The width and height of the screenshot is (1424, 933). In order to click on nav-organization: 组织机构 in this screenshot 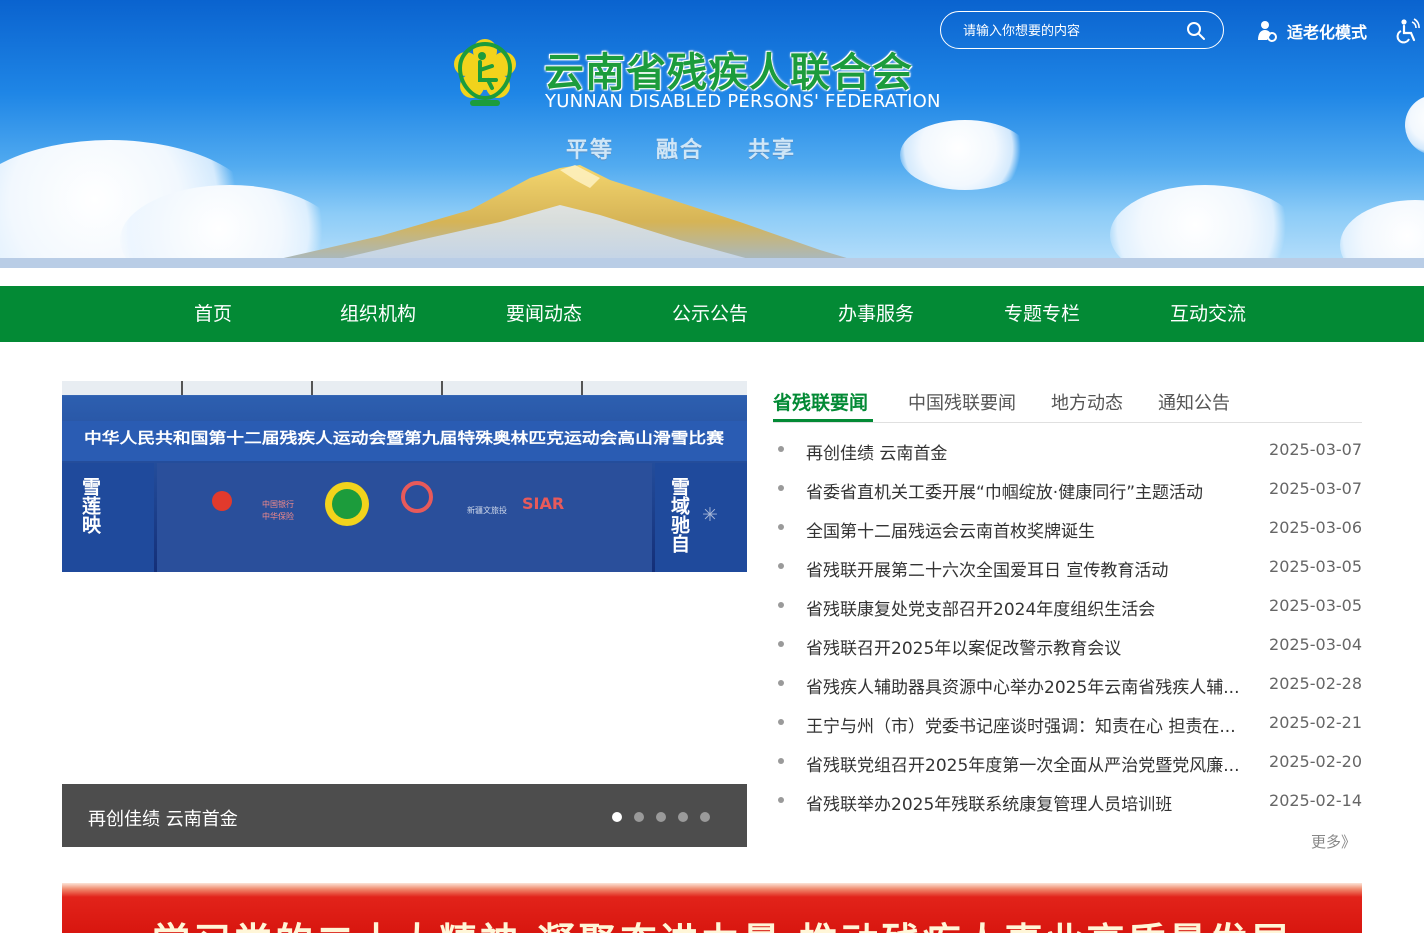, I will do `click(378, 314)`.